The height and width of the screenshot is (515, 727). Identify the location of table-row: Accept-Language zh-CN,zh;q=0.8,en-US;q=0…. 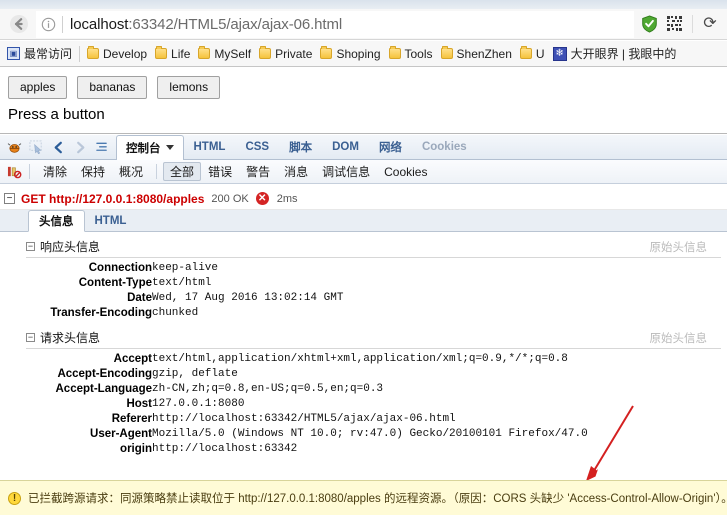
(307, 389).